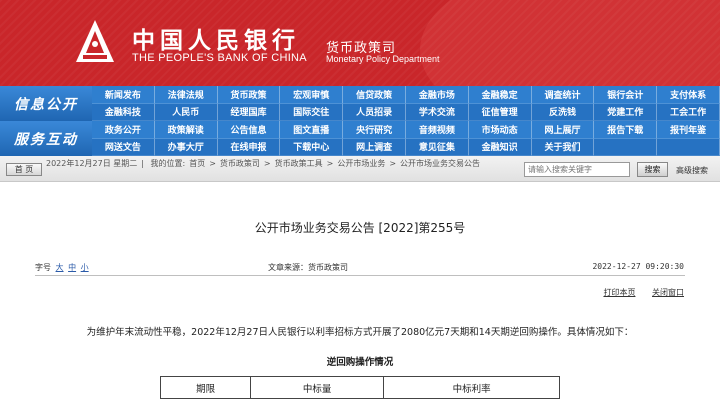  What do you see at coordinates (299, 163) in the screenshot?
I see `breadcrumb-item: 货币政策工具` at bounding box center [299, 163].